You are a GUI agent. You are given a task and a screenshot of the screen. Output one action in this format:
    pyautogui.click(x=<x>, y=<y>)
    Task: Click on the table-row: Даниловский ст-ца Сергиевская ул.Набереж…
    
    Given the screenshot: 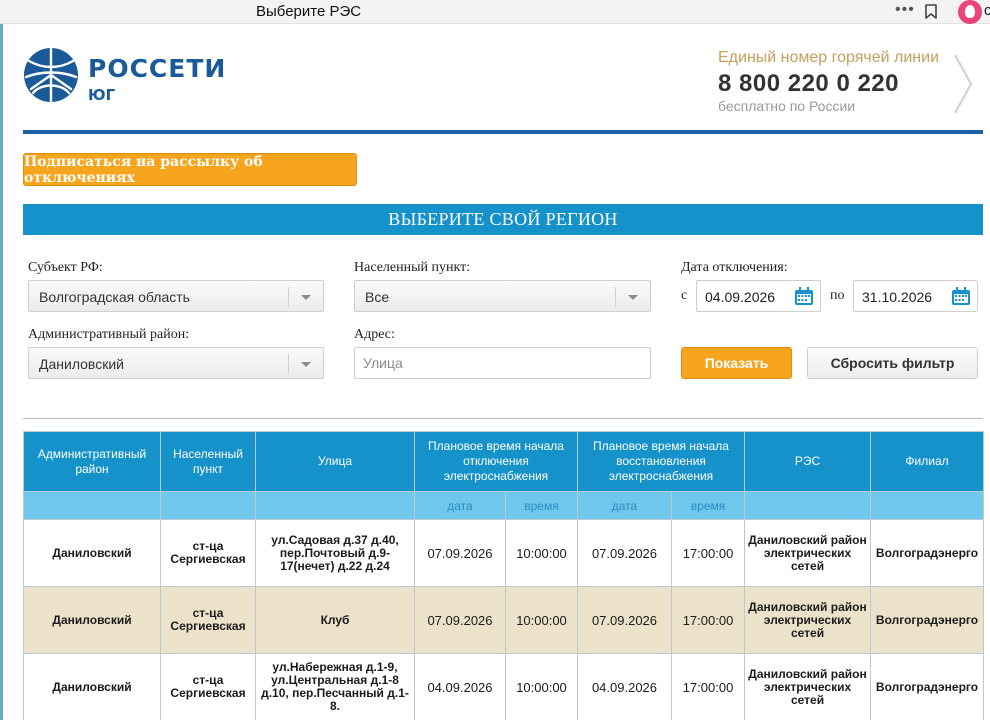 What is the action you would take?
    pyautogui.click(x=504, y=686)
    